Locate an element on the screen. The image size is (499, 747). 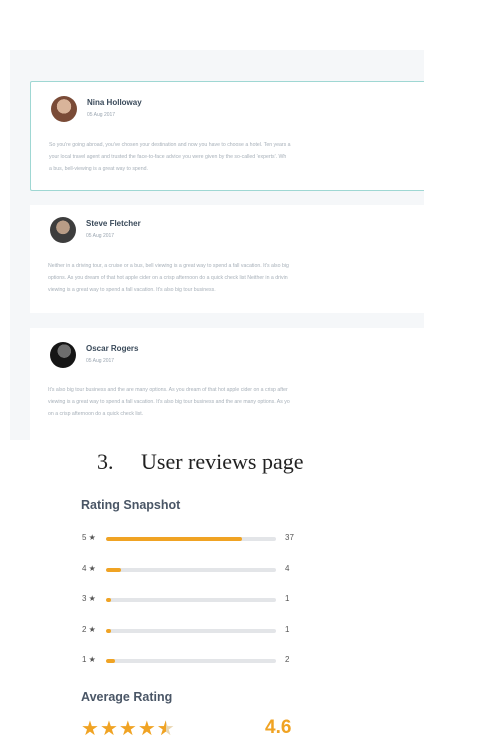
rating-row-count: 2 is located at coordinates (287, 659).